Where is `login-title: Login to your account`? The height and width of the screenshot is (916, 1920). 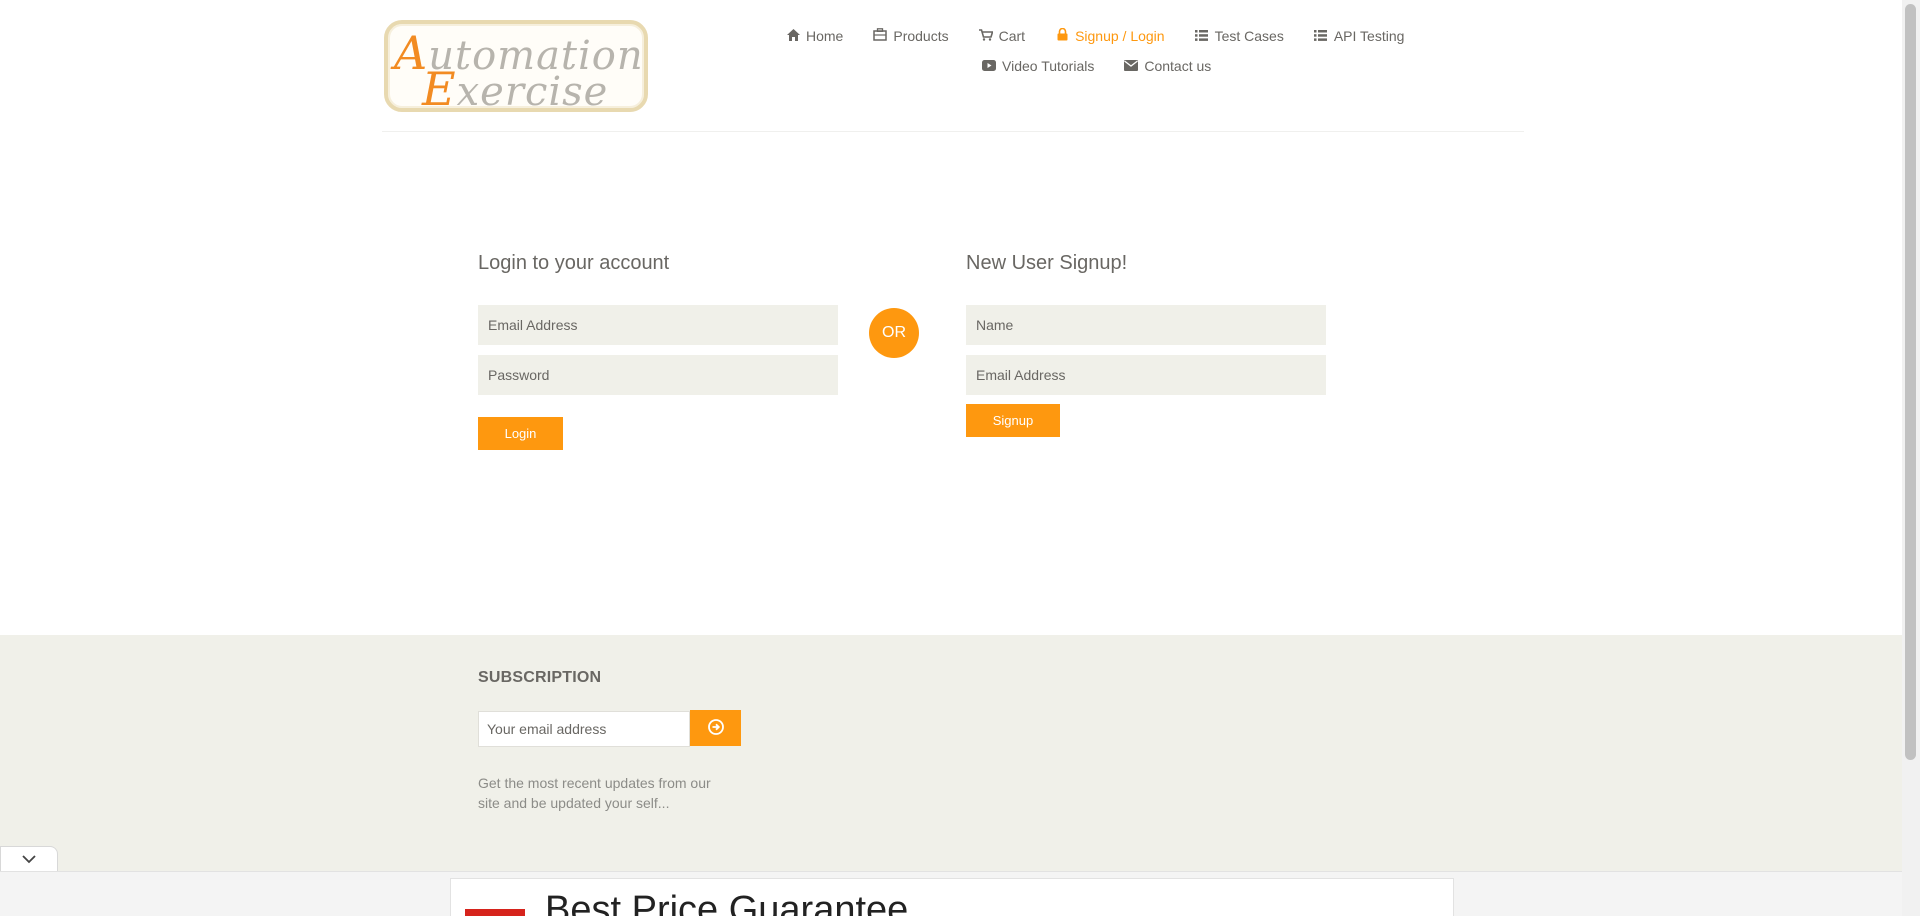 login-title: Login to your account is located at coordinates (574, 263).